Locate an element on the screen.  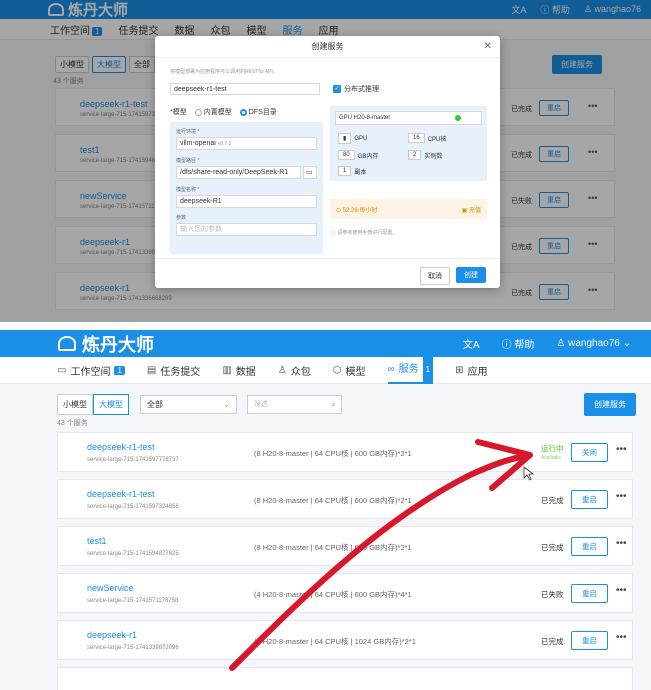
status-label: 已失败 is located at coordinates (552, 594).